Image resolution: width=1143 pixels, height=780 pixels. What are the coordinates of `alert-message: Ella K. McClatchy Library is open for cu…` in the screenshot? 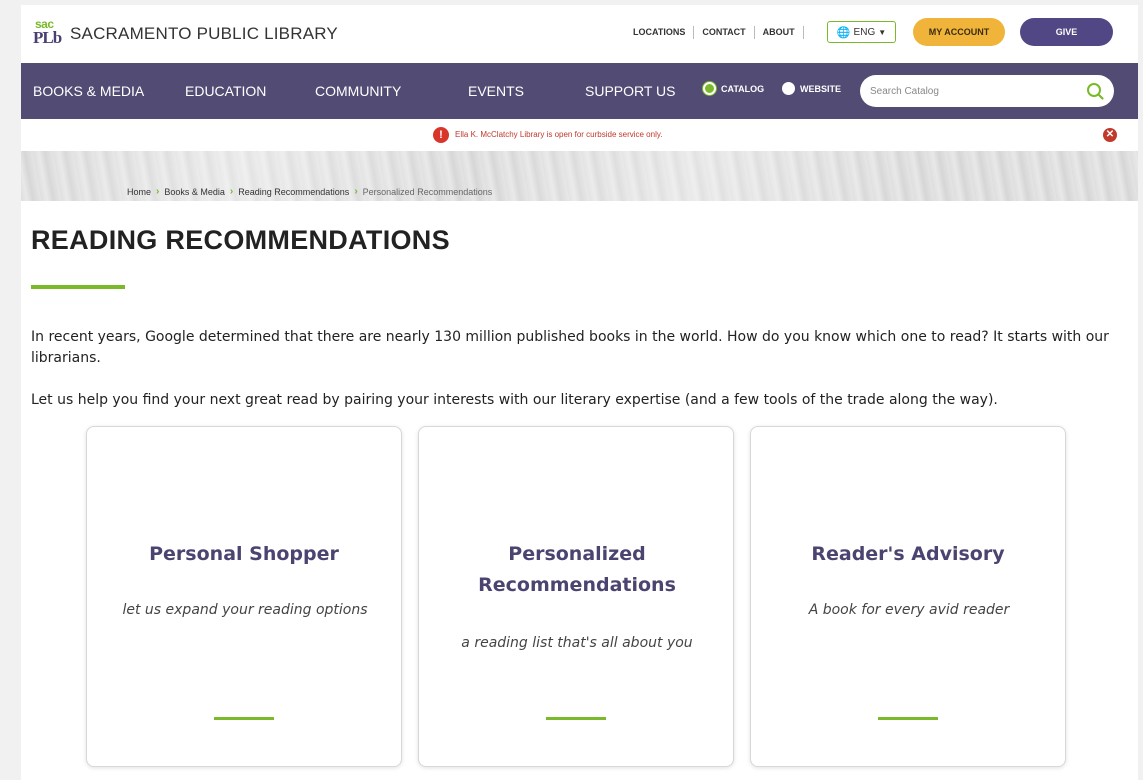 It's located at (559, 134).